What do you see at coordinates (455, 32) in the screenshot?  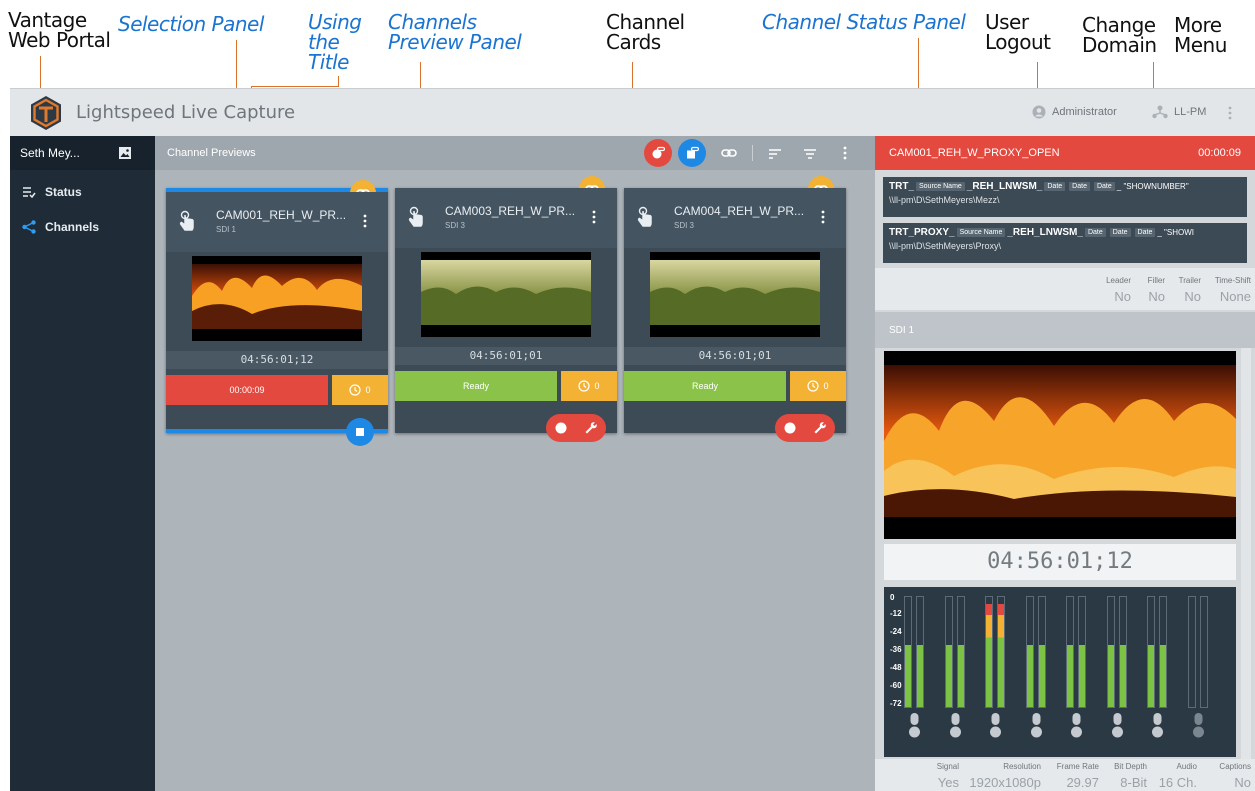 I see `annotation-channels-preview-panel: Channels Preview Panel` at bounding box center [455, 32].